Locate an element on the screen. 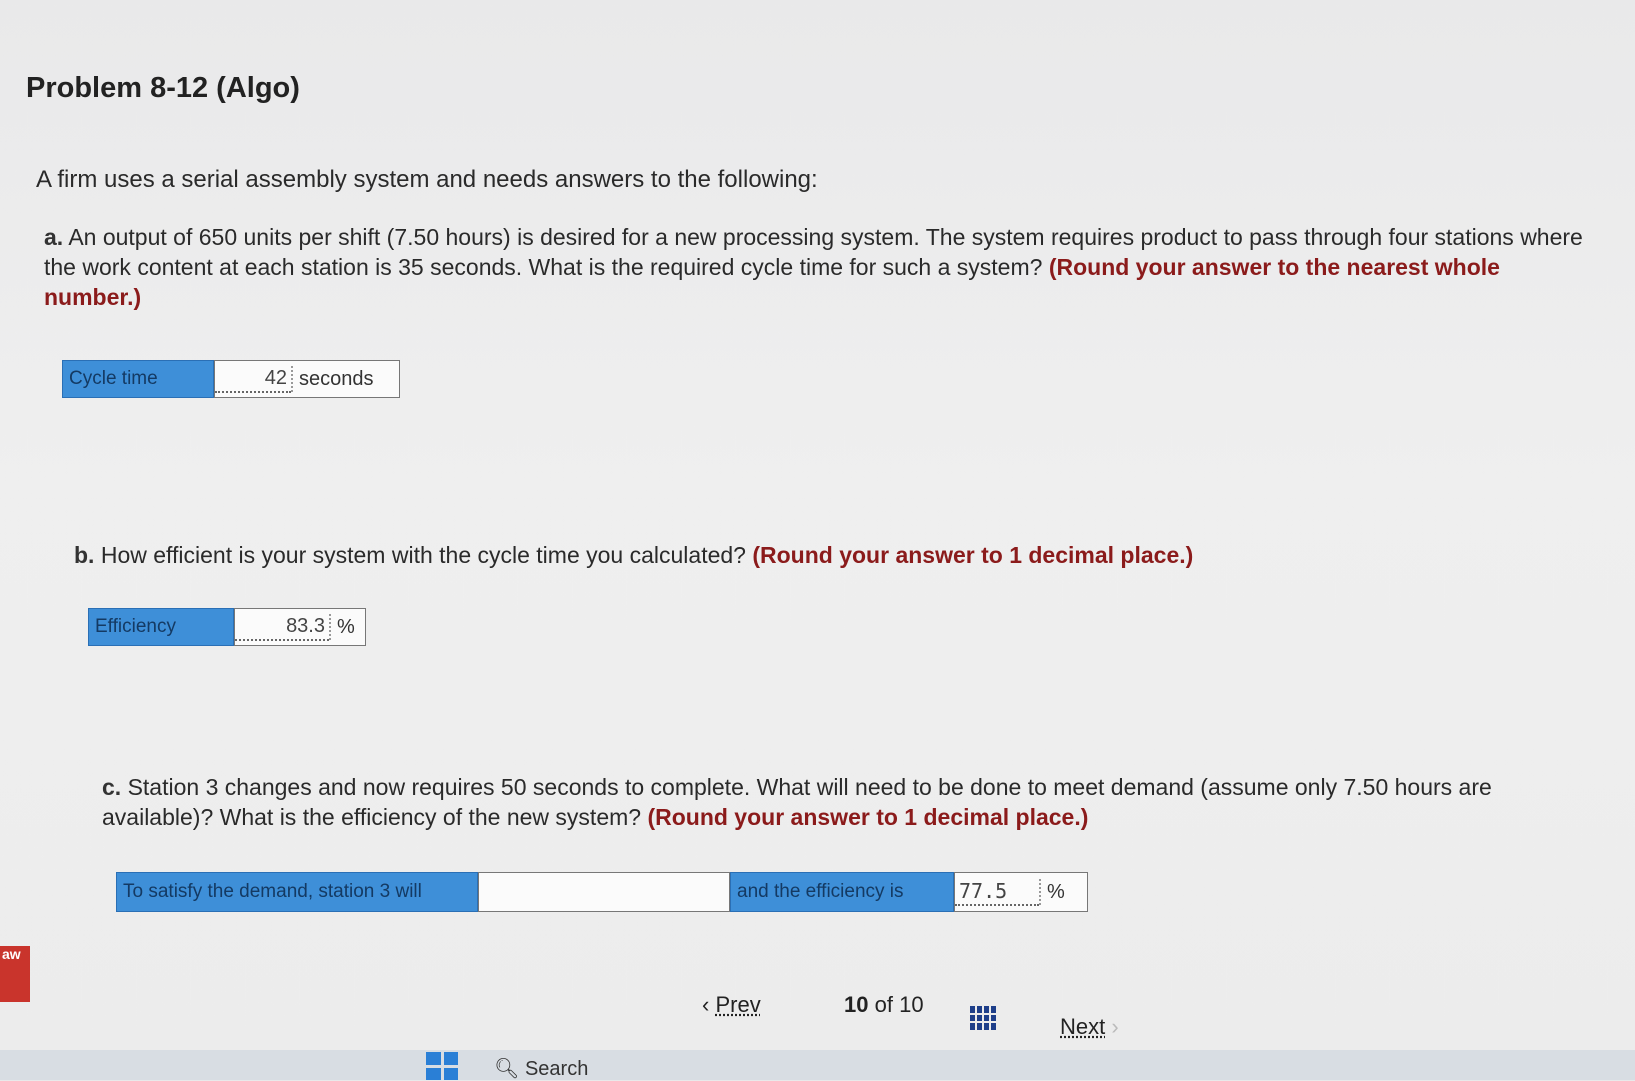  new-efficiency-label: and the efficiency is is located at coordinates (842, 892).